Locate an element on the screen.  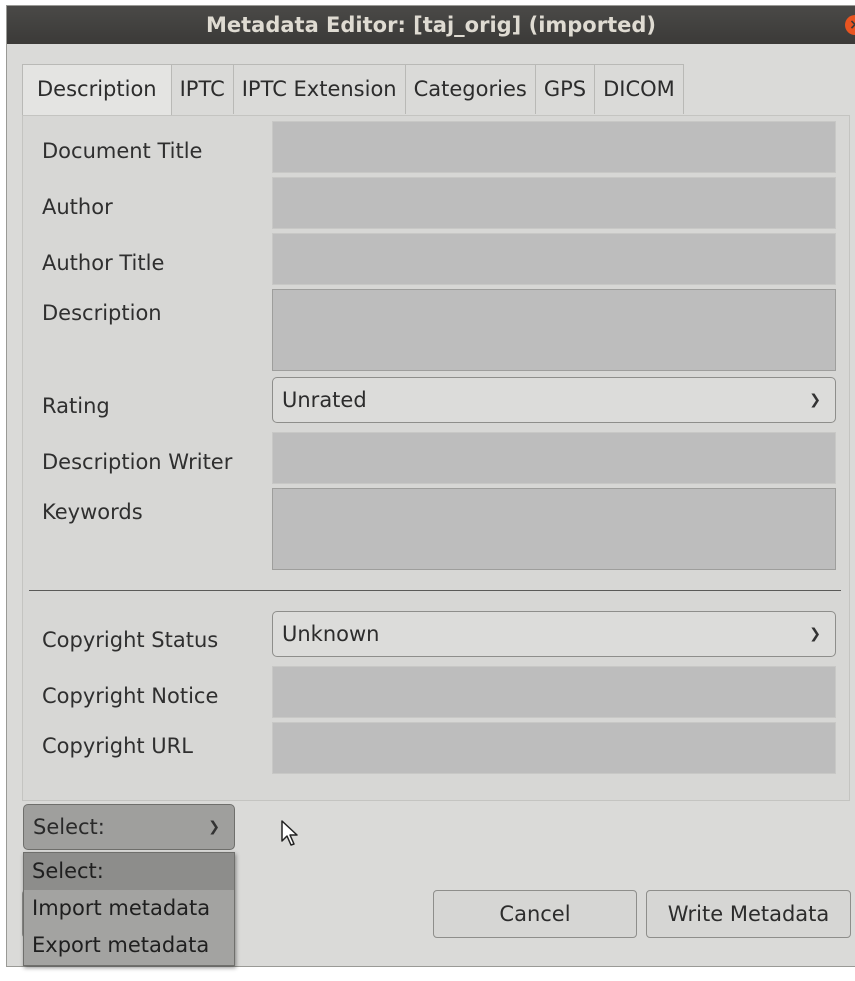
tab-iptc: IPTC is located at coordinates (202, 89).